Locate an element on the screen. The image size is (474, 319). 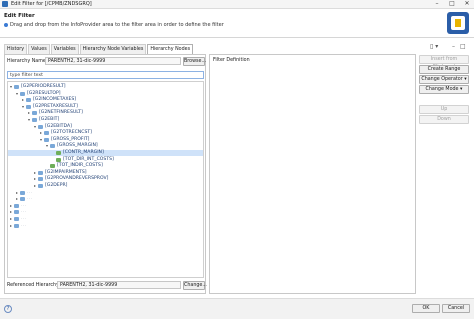
change-operator-button: Change Operator ▾ is located at coordinates (444, 79).